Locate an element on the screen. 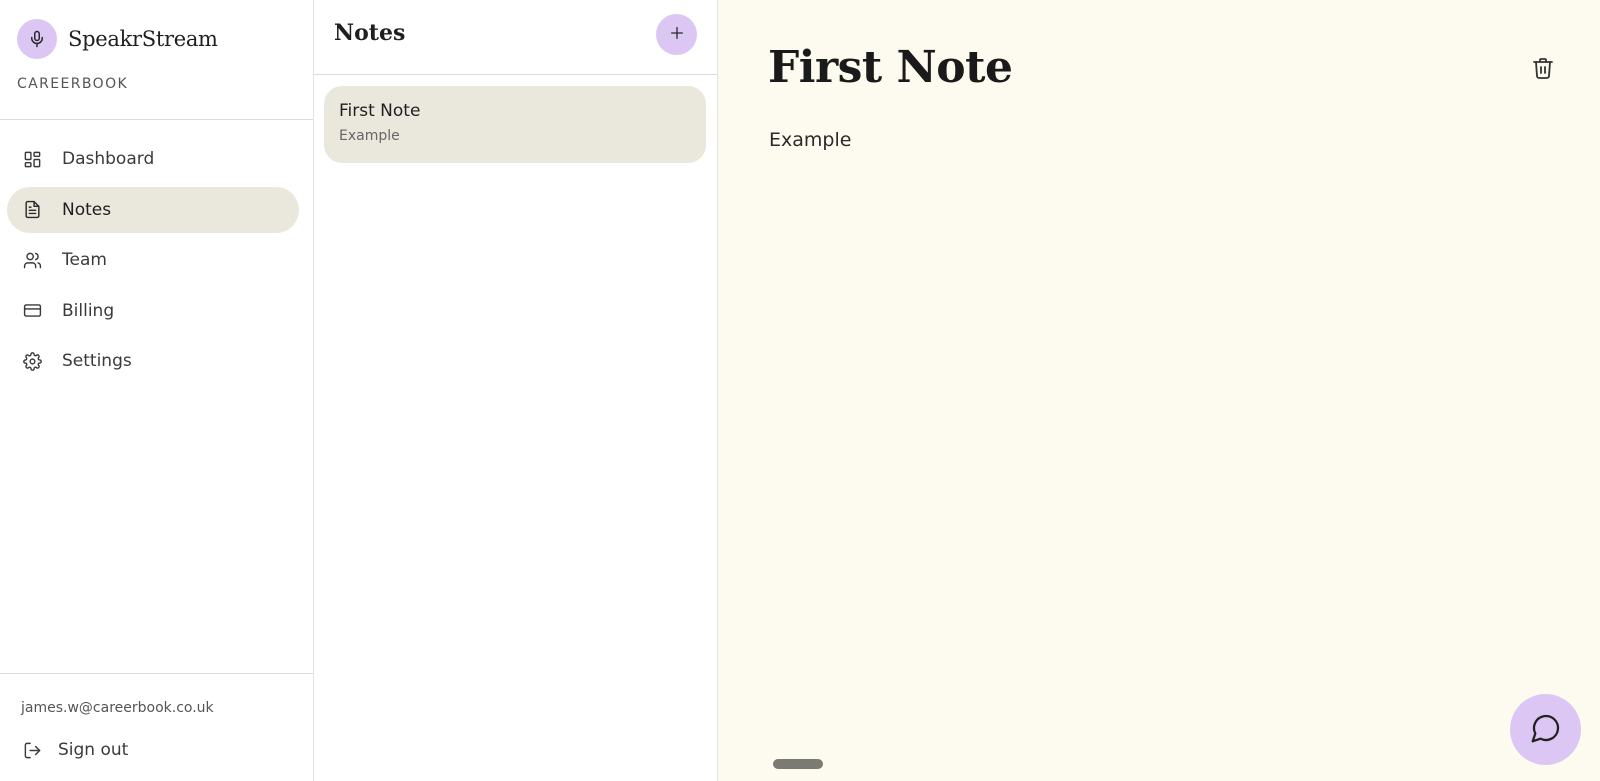  sidebar-item-label: Dashboard is located at coordinates (108, 159).